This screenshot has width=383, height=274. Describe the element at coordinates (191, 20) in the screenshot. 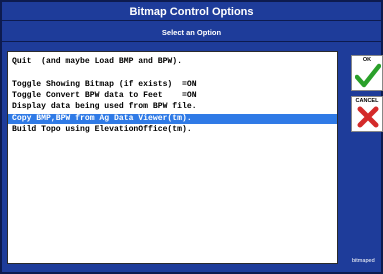

I see `title-separator` at that location.